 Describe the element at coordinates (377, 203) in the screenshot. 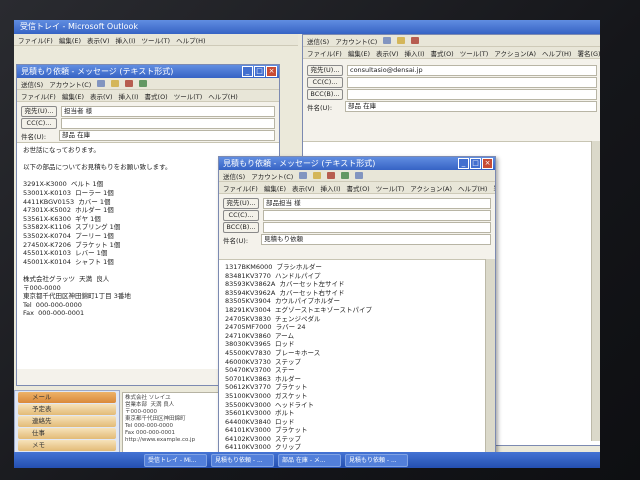

I see `to-field: 部品担当 様` at that location.